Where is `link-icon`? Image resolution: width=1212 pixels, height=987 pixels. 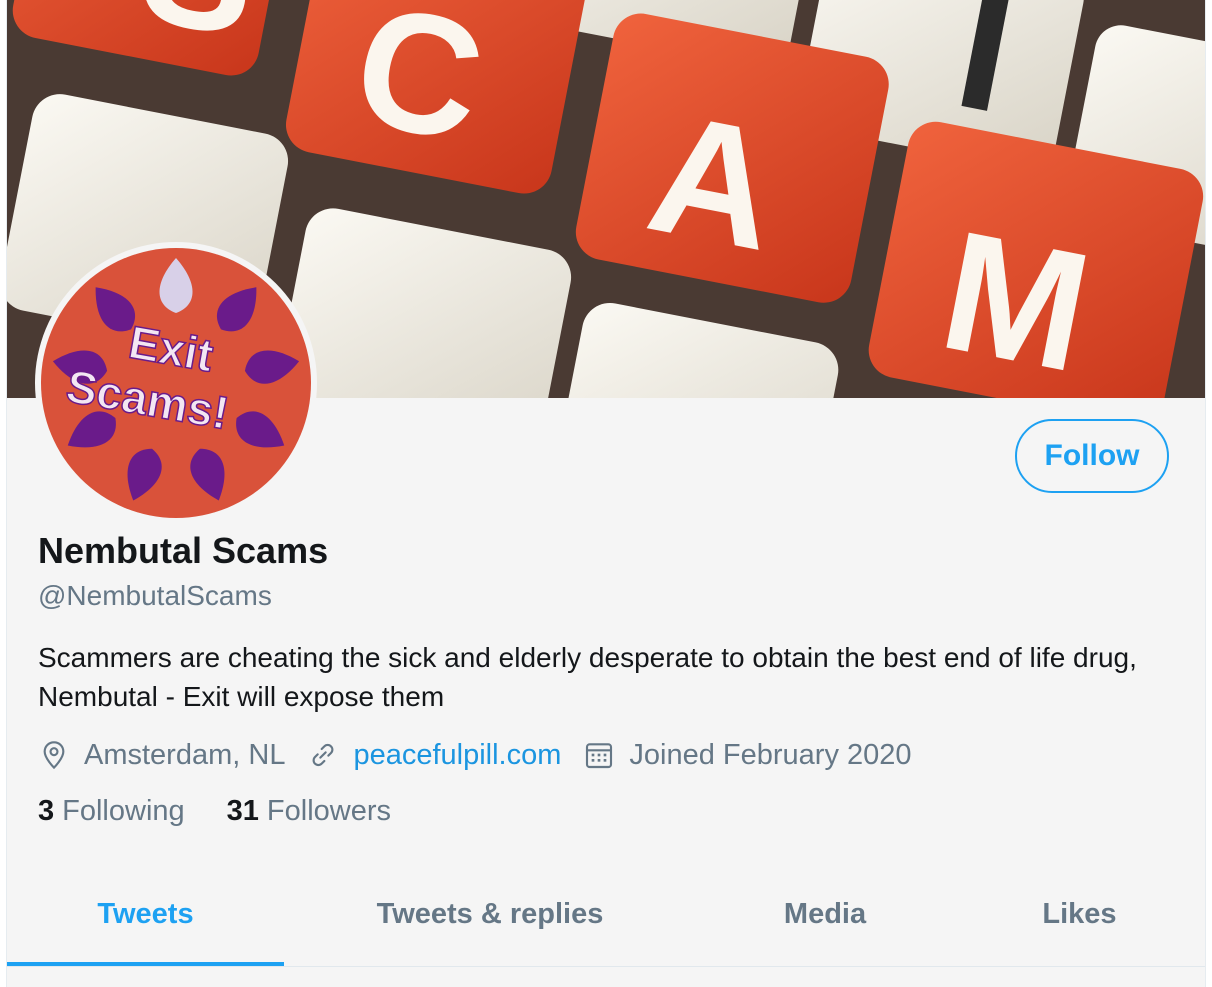 link-icon is located at coordinates (323, 755).